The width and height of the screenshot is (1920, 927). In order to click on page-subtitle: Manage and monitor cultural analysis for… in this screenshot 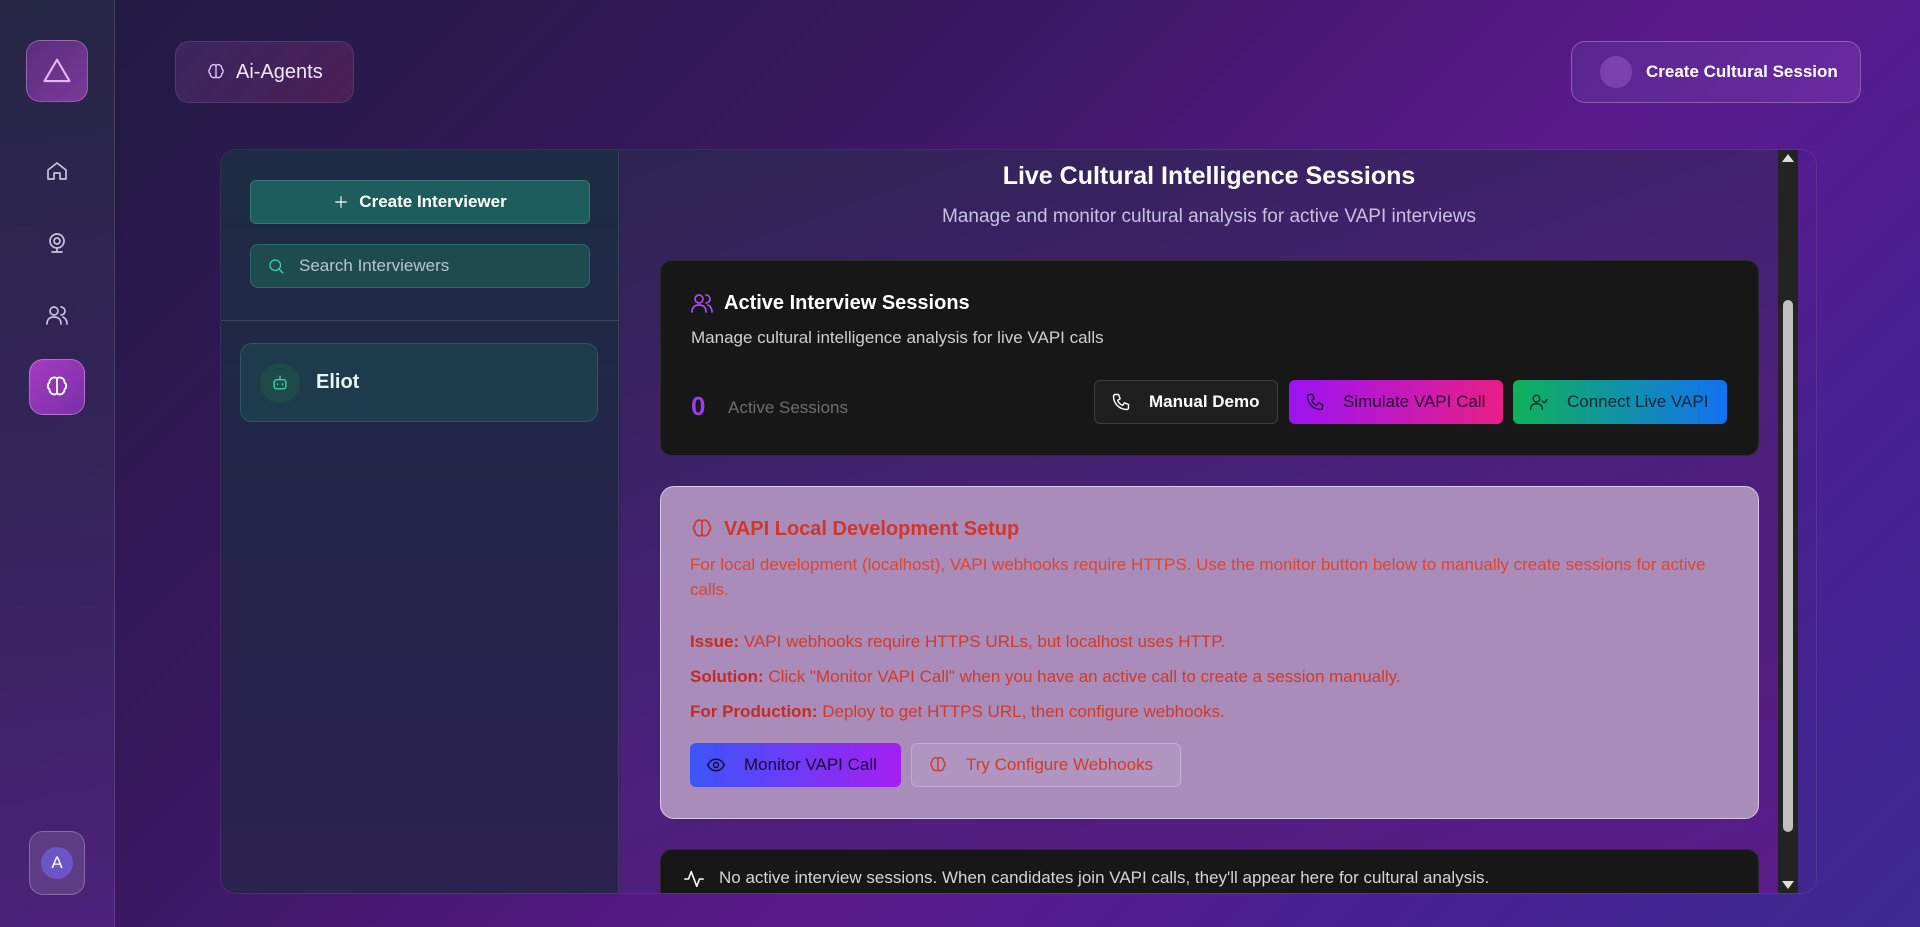, I will do `click(1208, 216)`.